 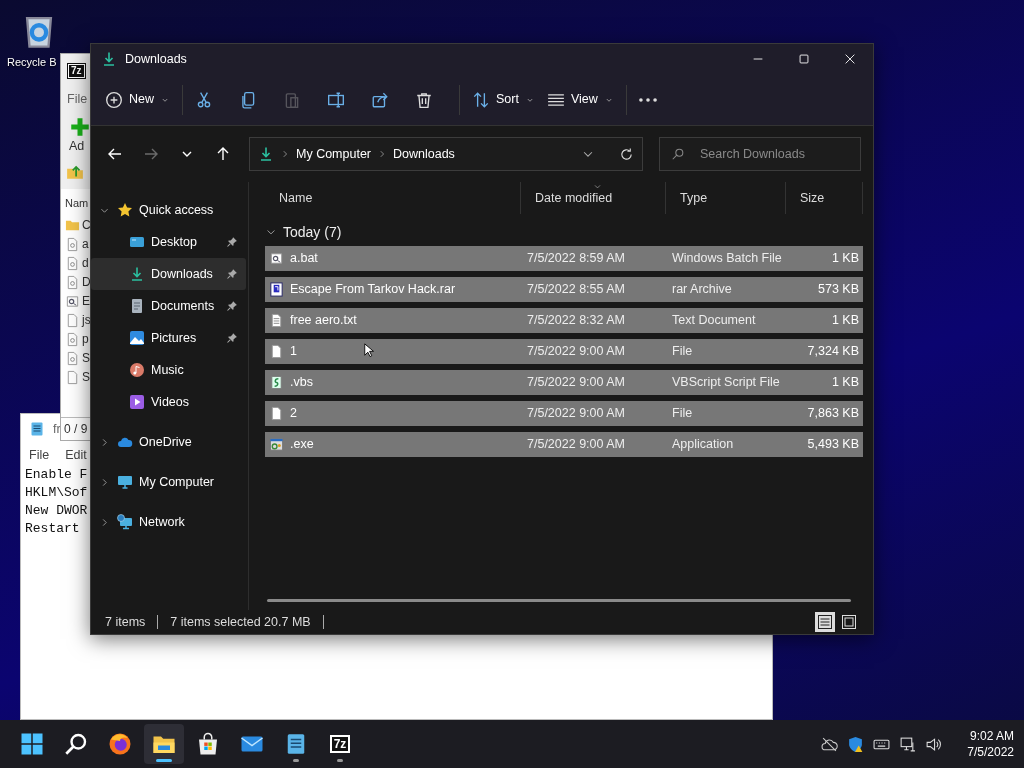 What do you see at coordinates (168, 442) in the screenshot?
I see `nav-item: OneDrive` at bounding box center [168, 442].